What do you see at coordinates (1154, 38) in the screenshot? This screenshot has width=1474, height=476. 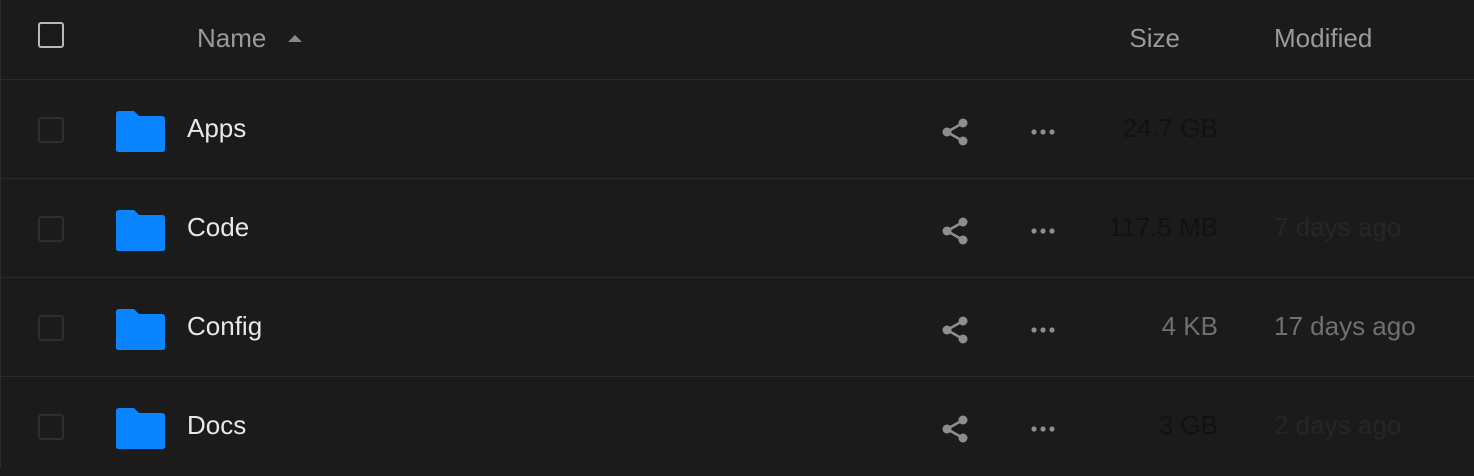 I see `column-header-size: Size` at bounding box center [1154, 38].